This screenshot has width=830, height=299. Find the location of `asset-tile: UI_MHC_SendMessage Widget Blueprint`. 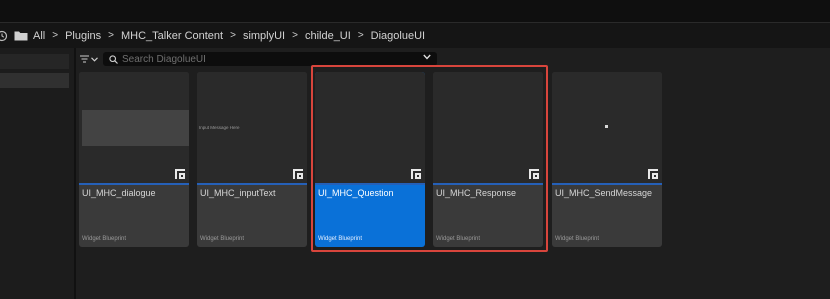

asset-tile: UI_MHC_SendMessage Widget Blueprint is located at coordinates (607, 159).